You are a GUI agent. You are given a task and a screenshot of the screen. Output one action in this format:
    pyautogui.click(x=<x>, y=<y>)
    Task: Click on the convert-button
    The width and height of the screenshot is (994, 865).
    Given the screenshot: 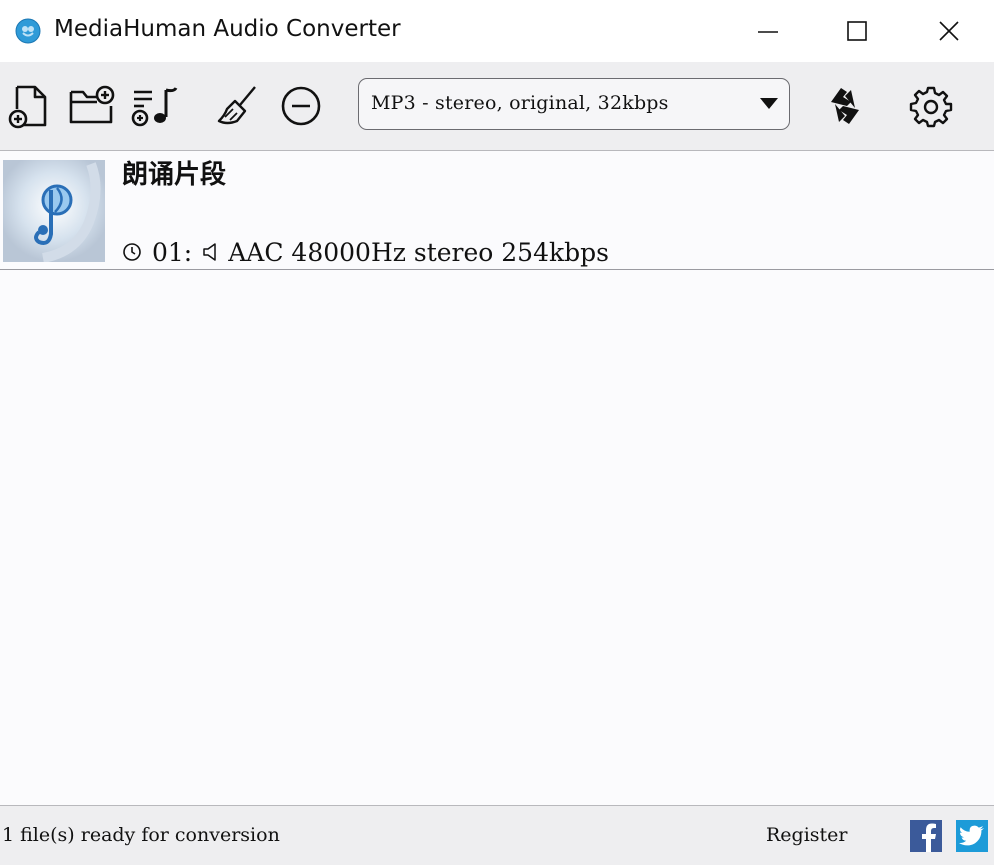 What is the action you would take?
    pyautogui.click(x=845, y=106)
    